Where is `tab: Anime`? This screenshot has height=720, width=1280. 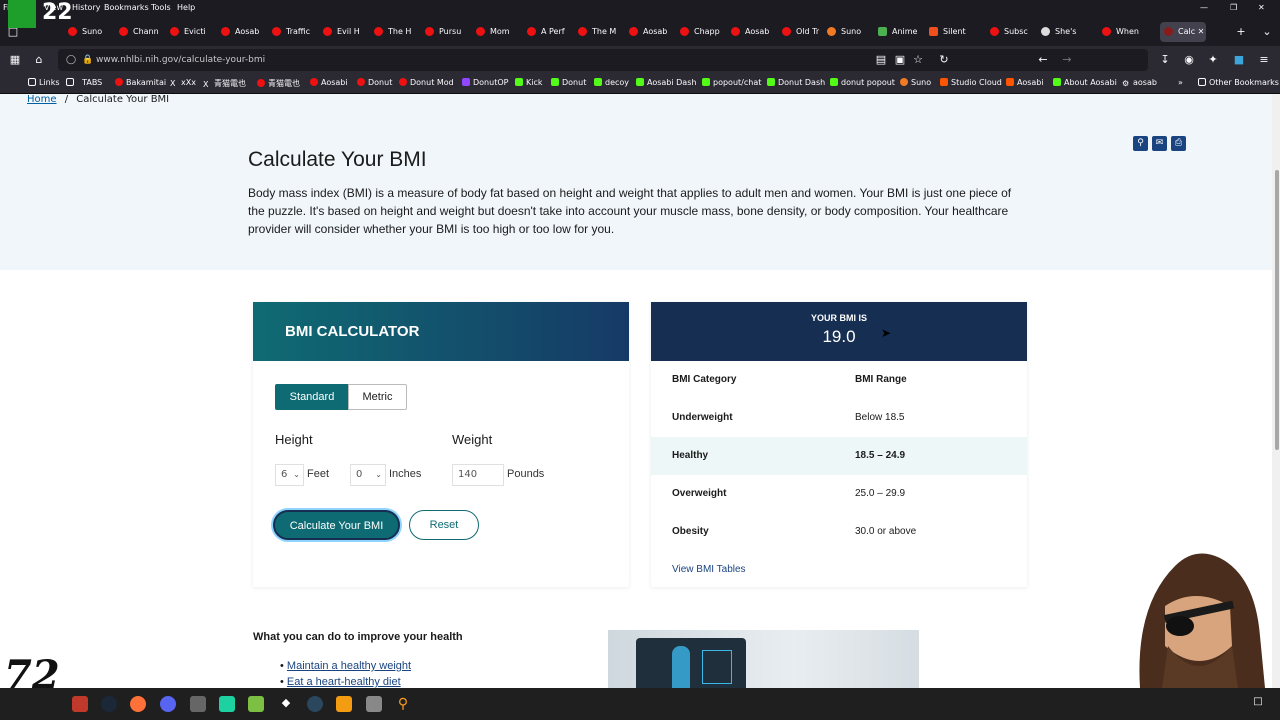
tab: Anime is located at coordinates (903, 32).